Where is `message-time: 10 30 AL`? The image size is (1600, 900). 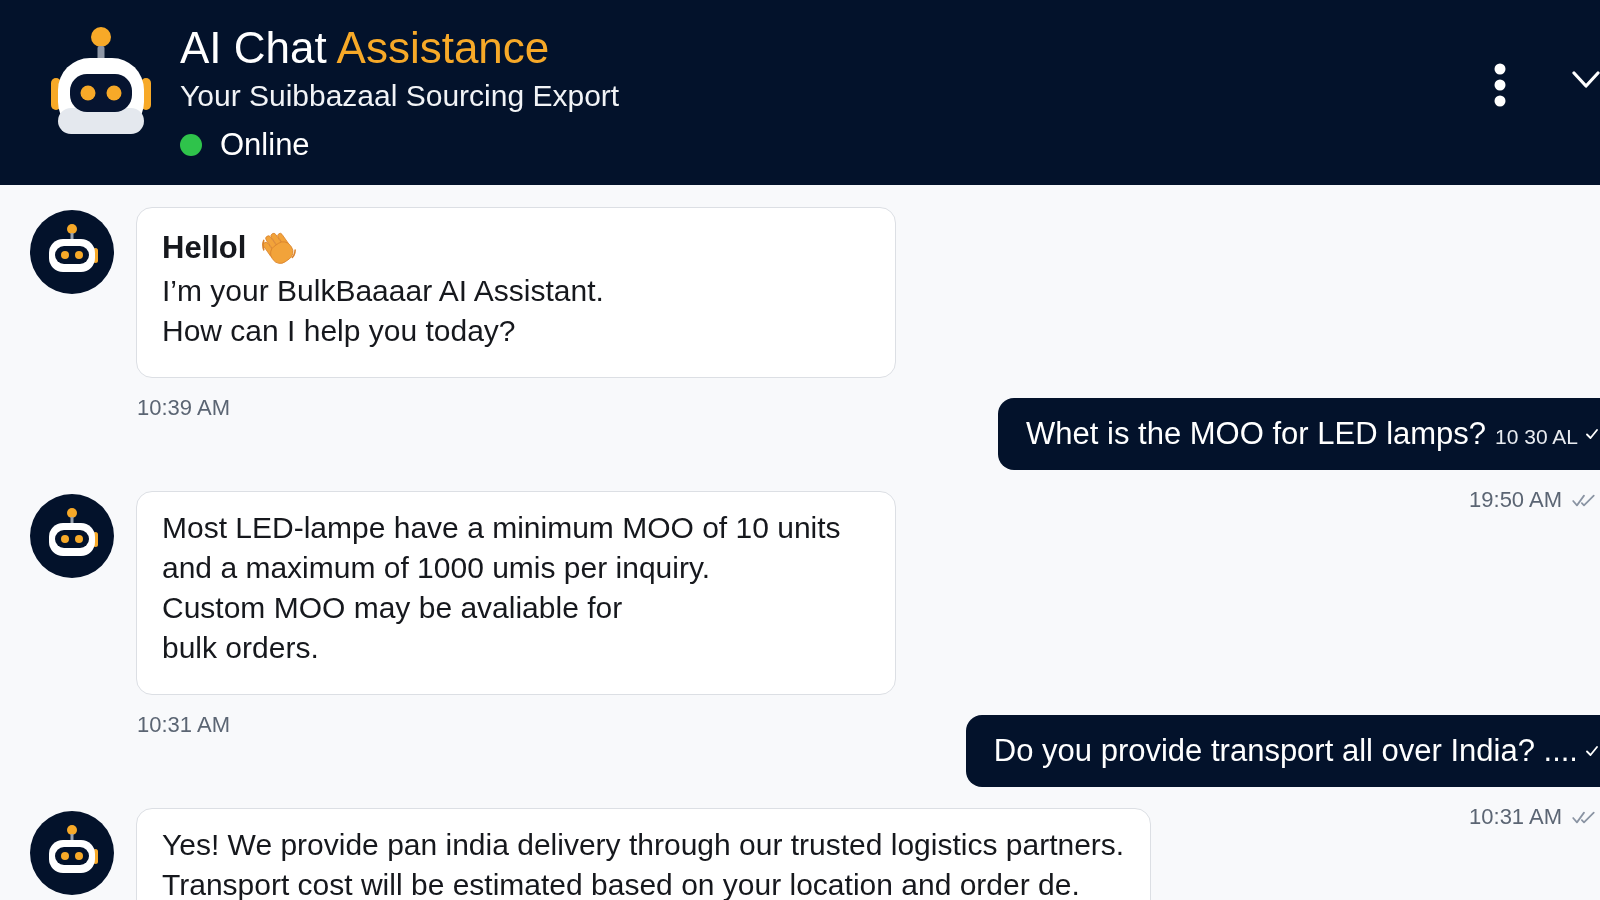 message-time: 10 30 AL is located at coordinates (1536, 437).